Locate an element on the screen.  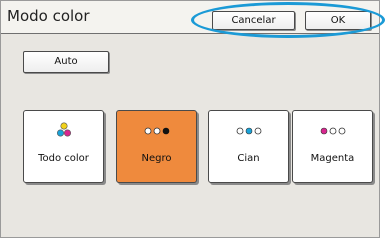
auto-button: Auto is located at coordinates (66, 62).